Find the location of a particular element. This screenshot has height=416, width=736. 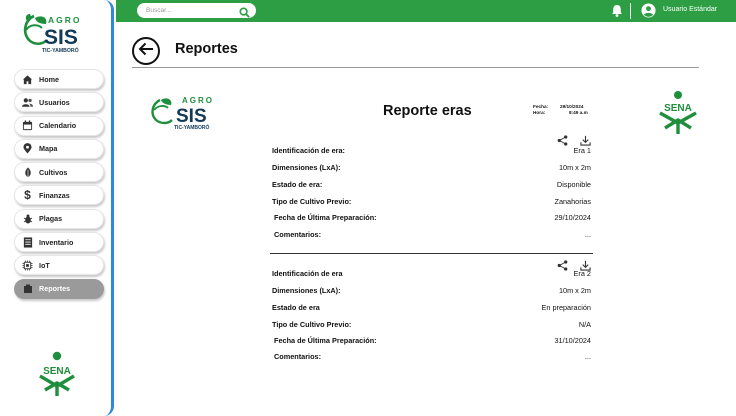

field-label: Estado de era: is located at coordinates (297, 184).